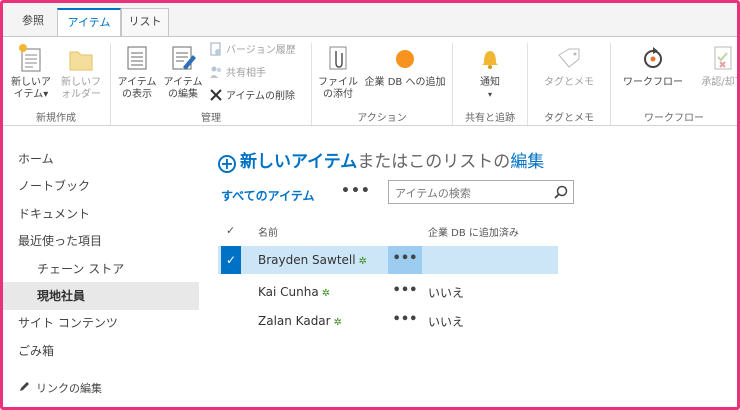  Describe the element at coordinates (227, 164) in the screenshot. I see `add-circle-icon: +` at that location.